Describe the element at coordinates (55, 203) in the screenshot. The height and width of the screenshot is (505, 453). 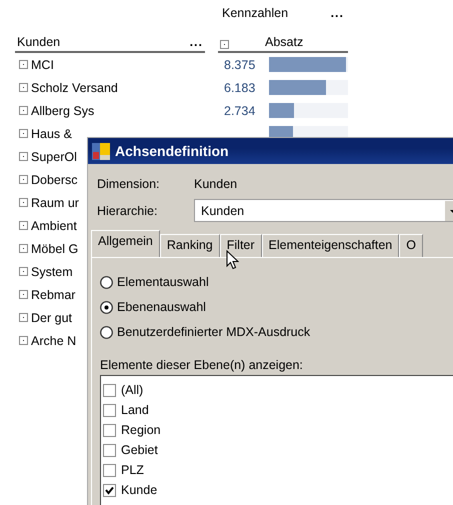
I see `customer-name: Raum ur` at that location.